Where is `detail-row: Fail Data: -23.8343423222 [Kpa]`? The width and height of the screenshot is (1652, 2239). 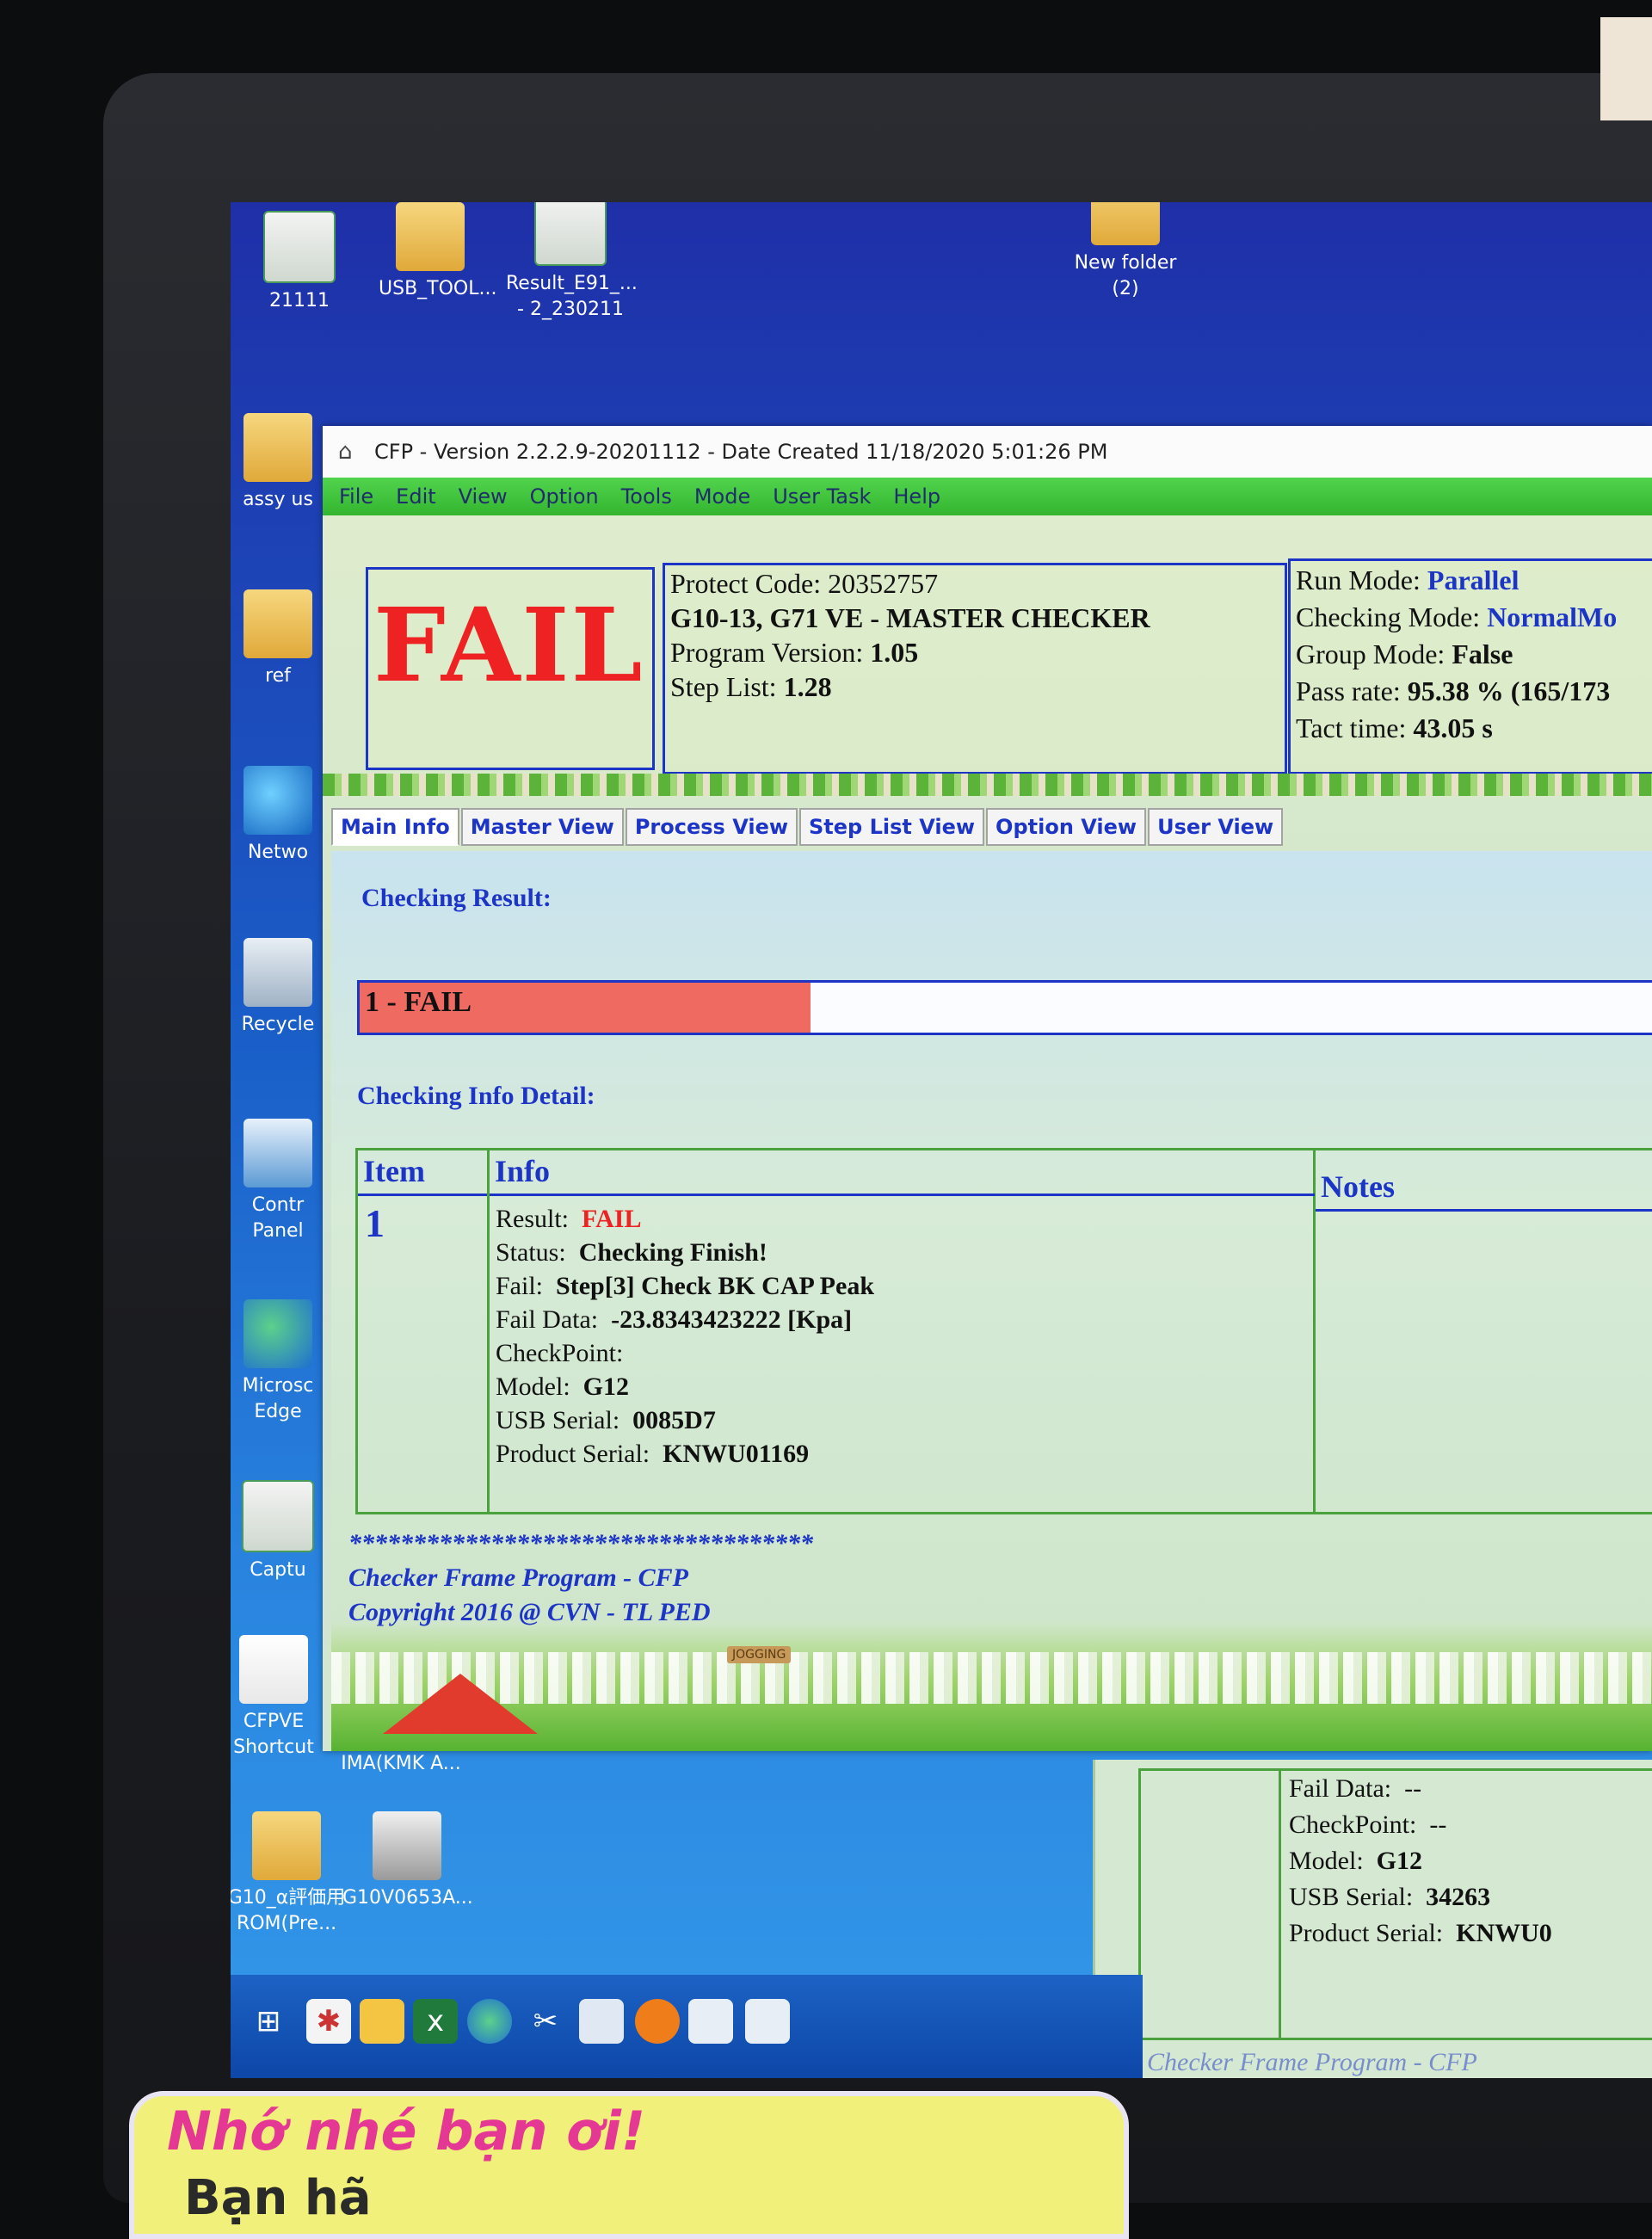
detail-row: Fail Data: -23.8343423222 [Kpa] is located at coordinates (685, 1319).